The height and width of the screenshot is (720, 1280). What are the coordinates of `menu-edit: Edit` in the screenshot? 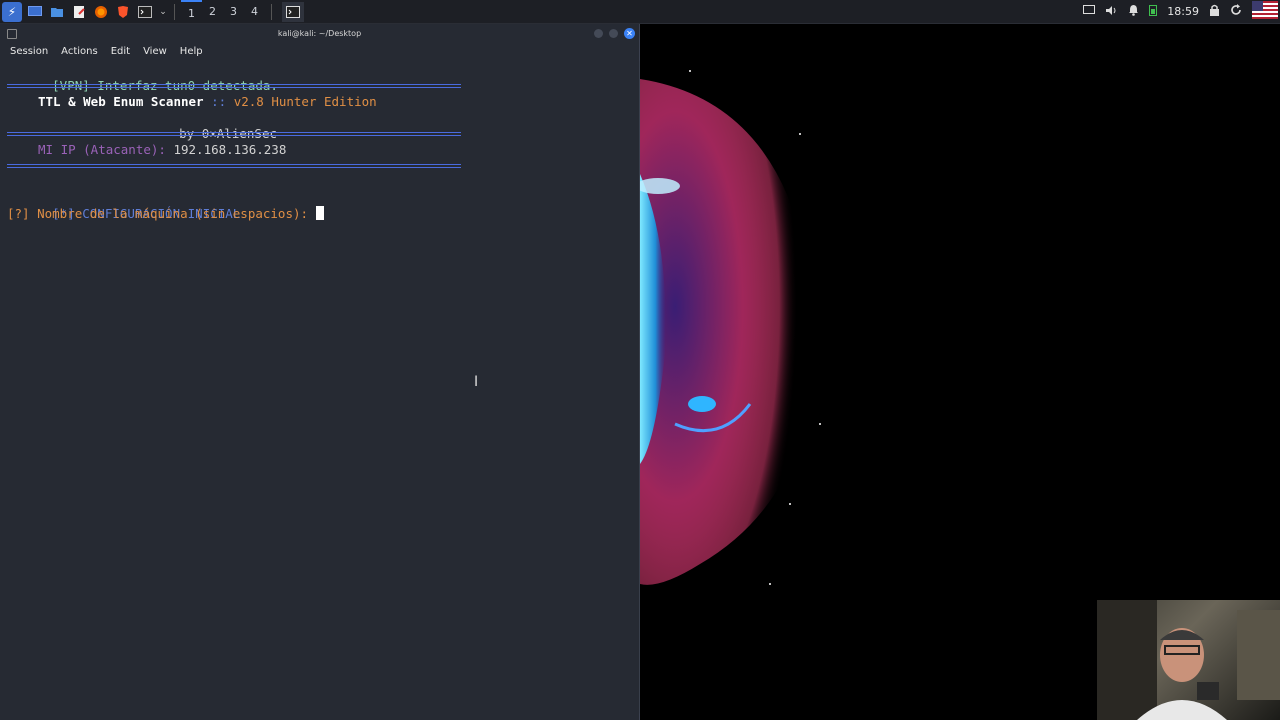 It's located at (120, 51).